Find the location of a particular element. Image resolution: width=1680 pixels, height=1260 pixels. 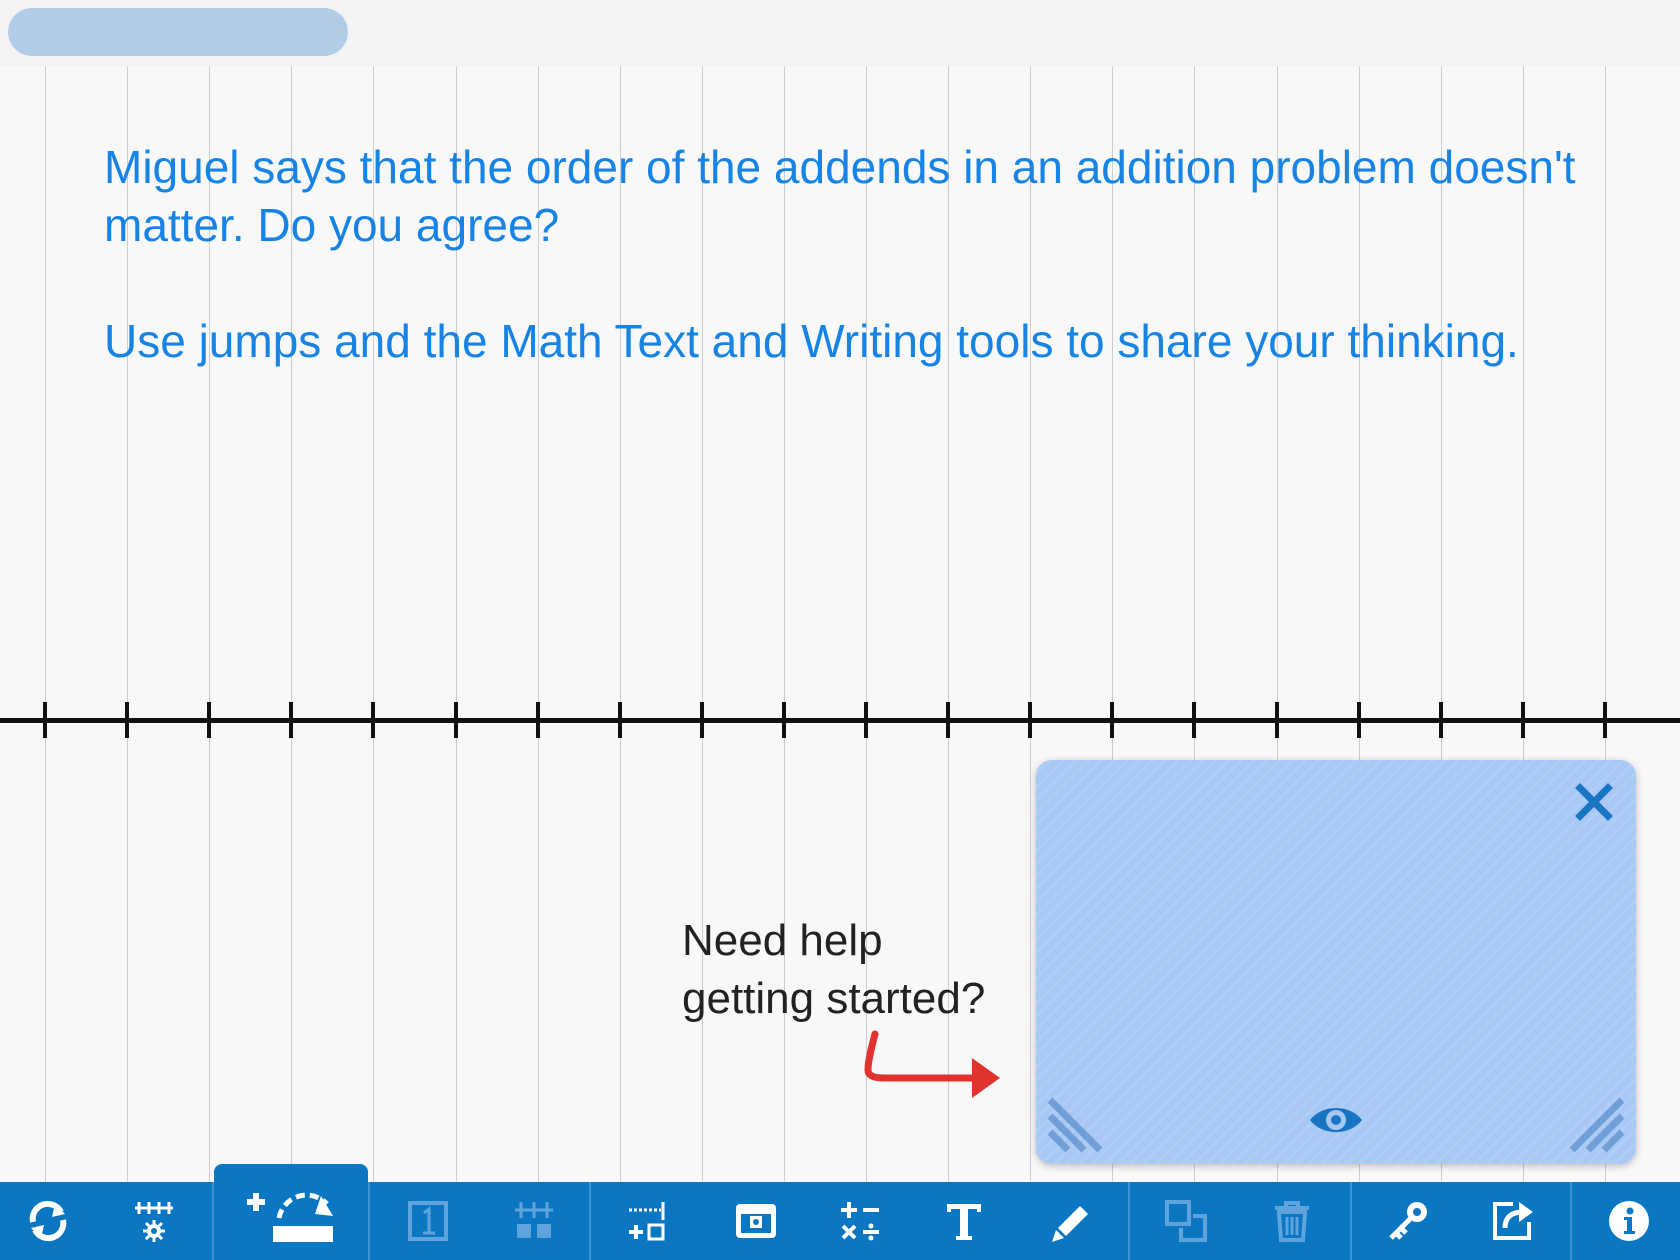

refresh-icon is located at coordinates (48, 1221).